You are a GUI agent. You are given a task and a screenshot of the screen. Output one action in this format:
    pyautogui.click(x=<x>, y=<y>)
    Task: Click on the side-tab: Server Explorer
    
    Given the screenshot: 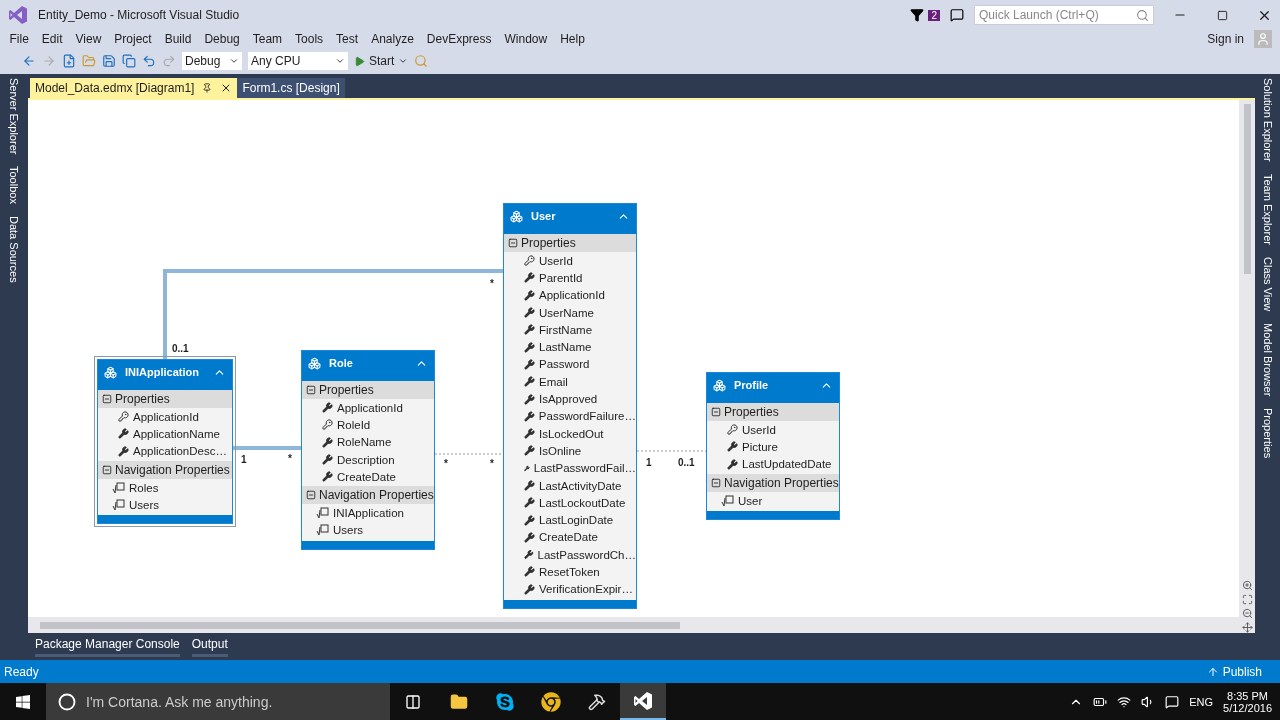 What is the action you would take?
    pyautogui.click(x=14, y=116)
    